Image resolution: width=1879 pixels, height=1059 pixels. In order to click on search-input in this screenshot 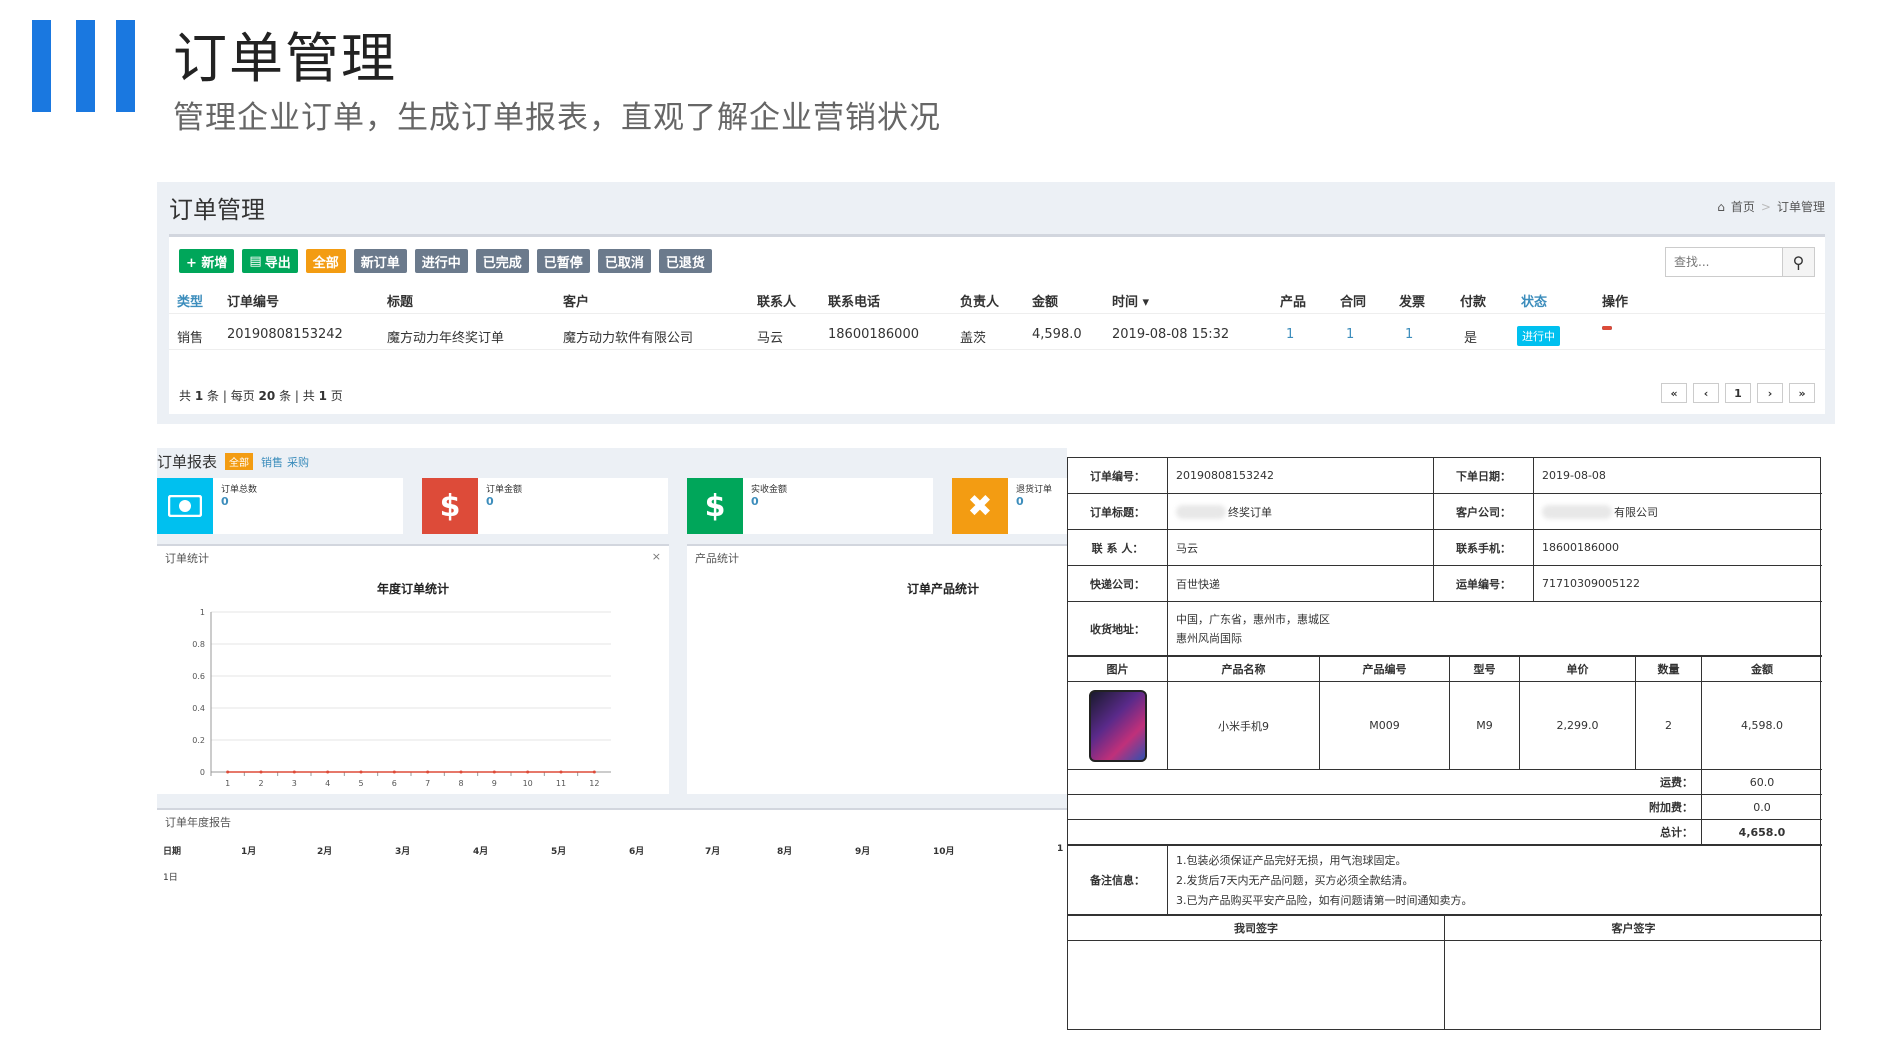, I will do `click(1724, 262)`.